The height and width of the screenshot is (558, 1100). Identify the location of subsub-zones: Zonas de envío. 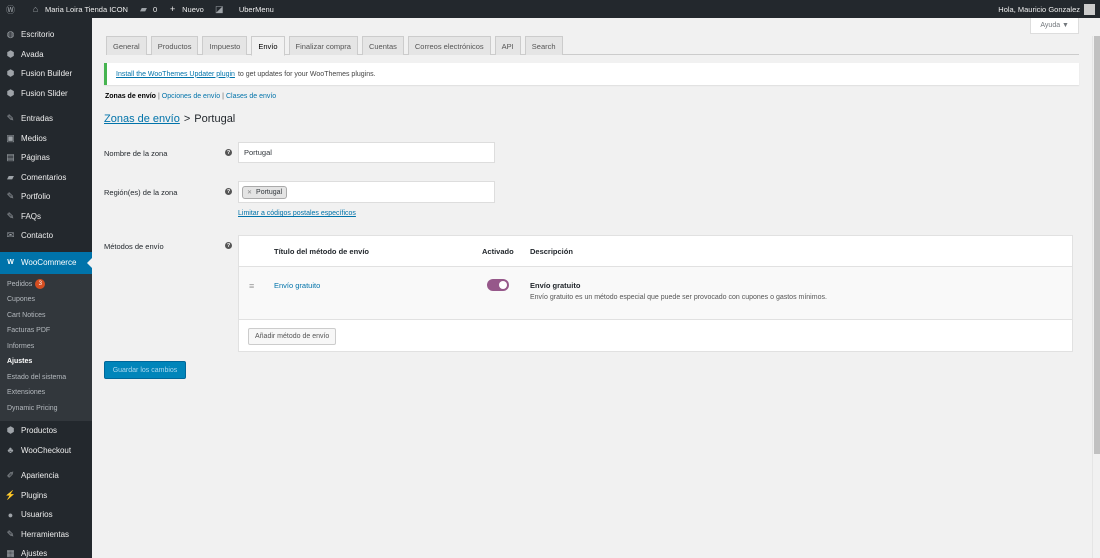
(130, 96).